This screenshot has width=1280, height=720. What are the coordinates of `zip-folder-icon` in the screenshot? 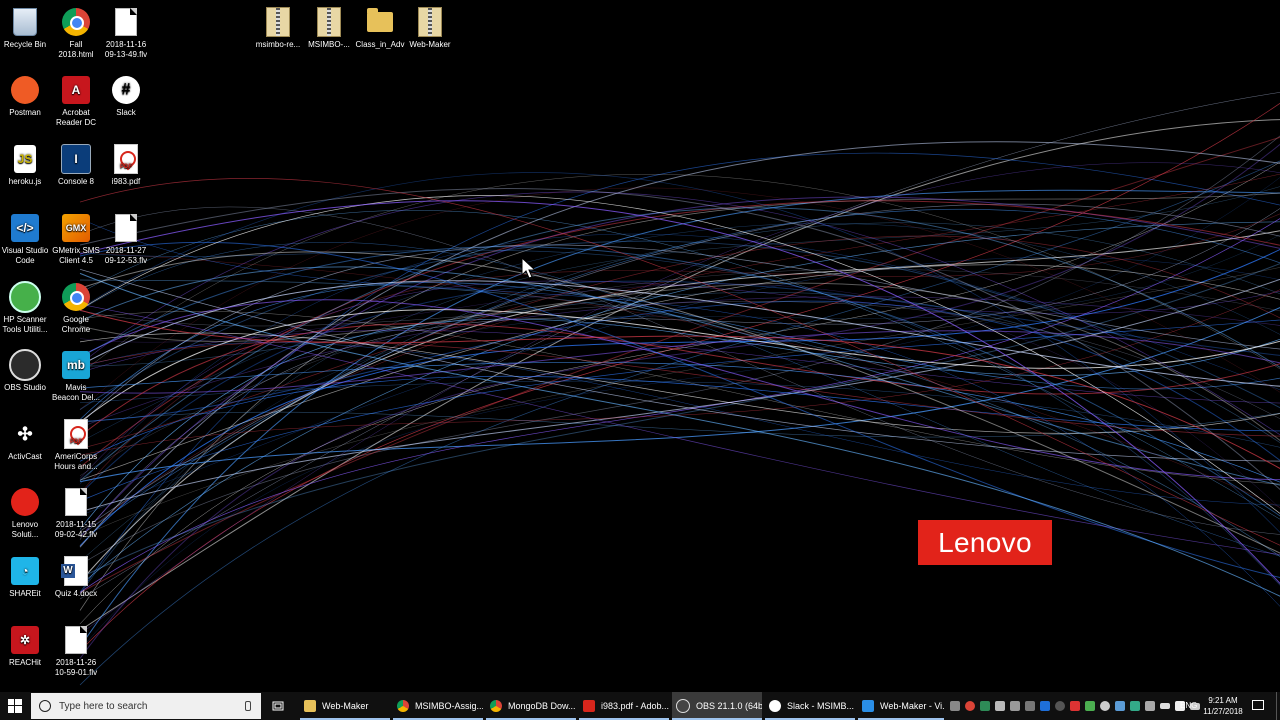 It's located at (278, 22).